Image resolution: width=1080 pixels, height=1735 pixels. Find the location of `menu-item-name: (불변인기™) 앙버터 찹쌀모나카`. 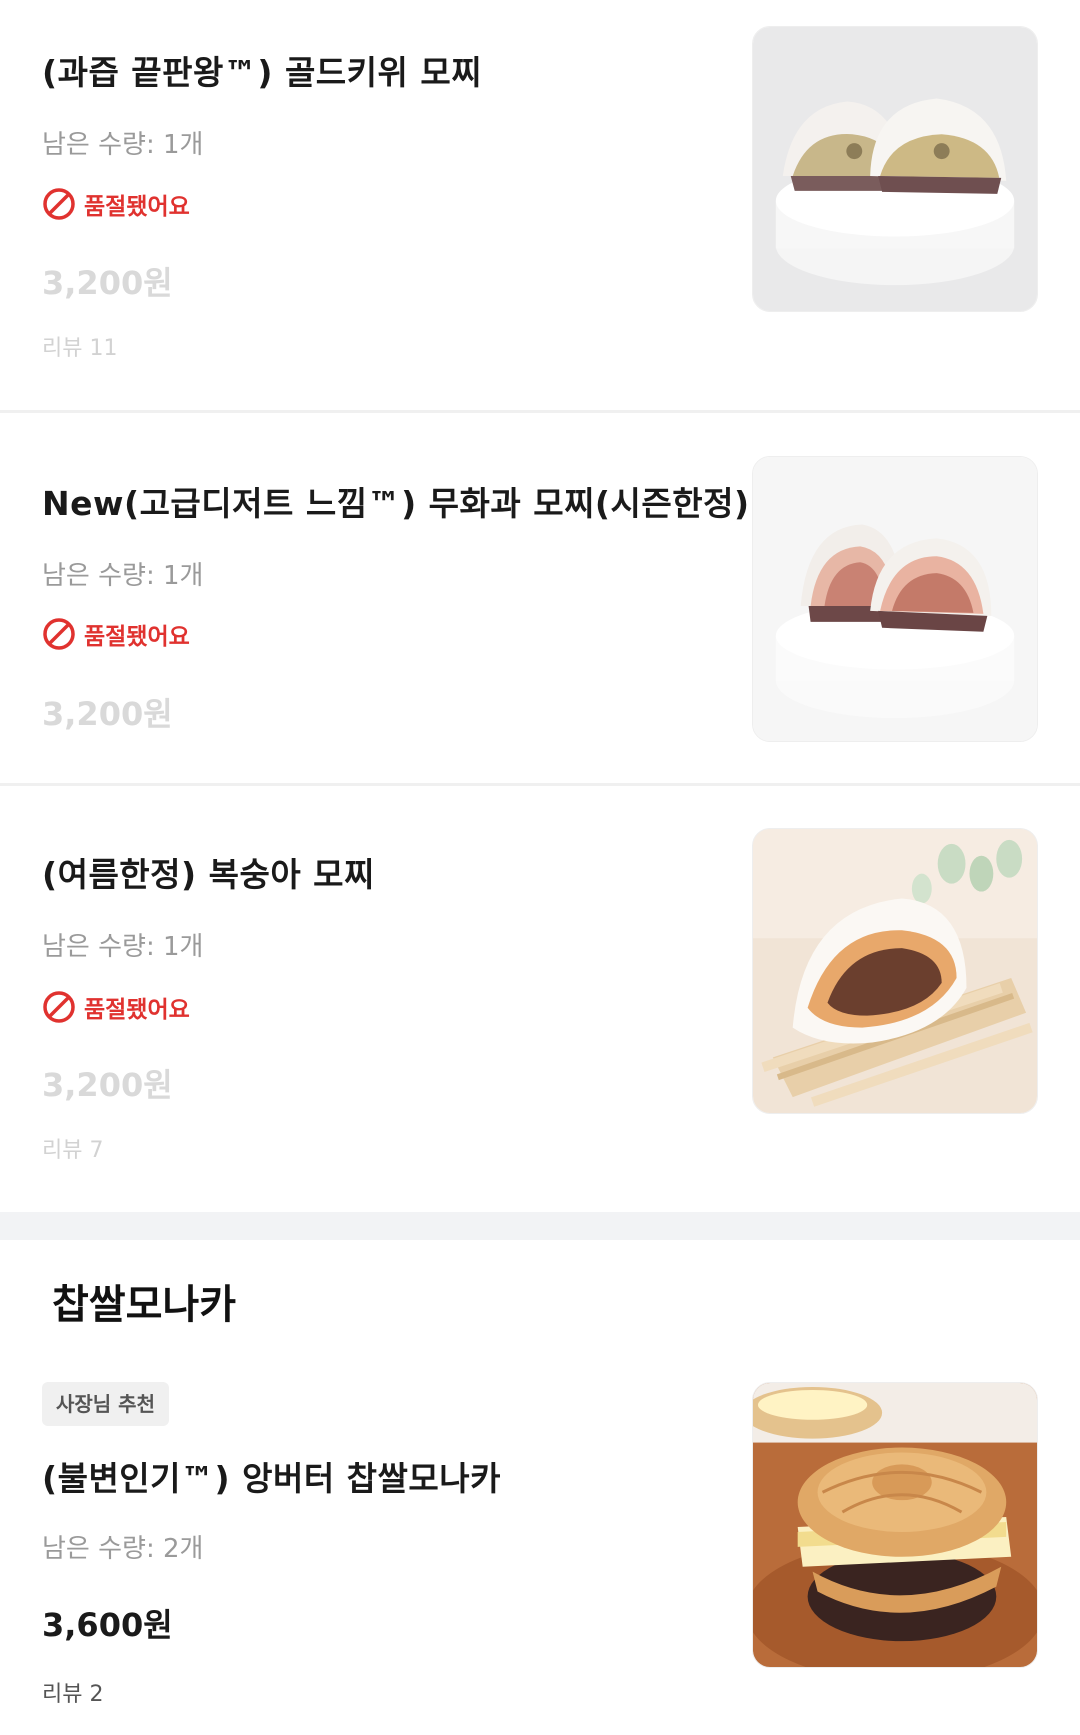

menu-item-name: (불변인기™) 앙버터 찹쌀모나카 is located at coordinates (271, 1478).